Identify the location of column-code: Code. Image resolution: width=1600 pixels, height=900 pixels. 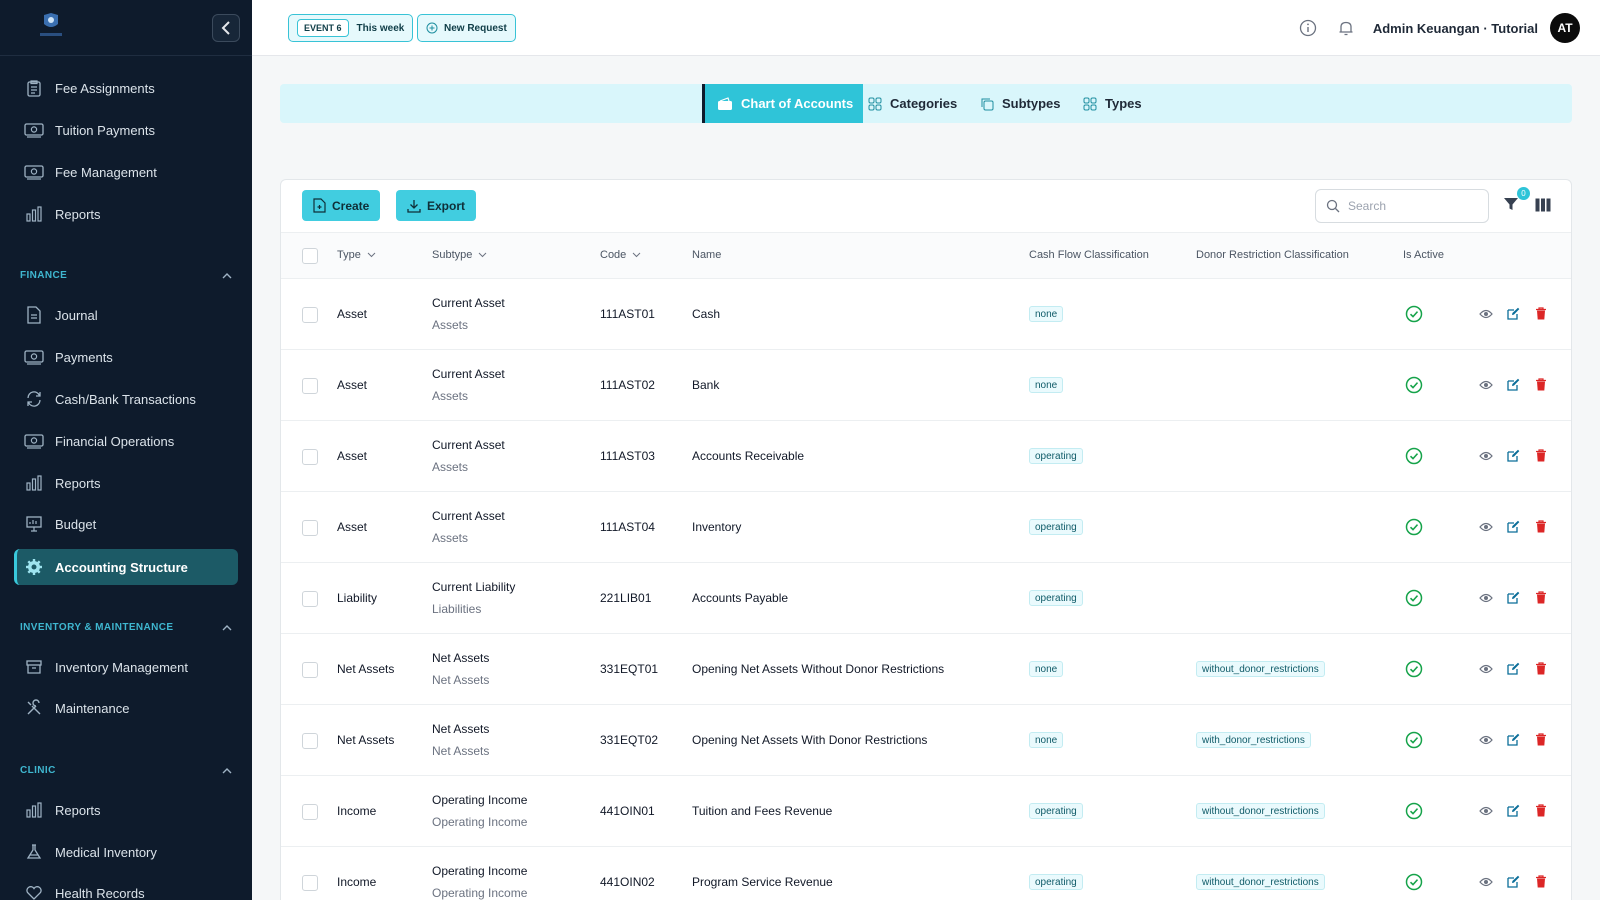
(620, 255).